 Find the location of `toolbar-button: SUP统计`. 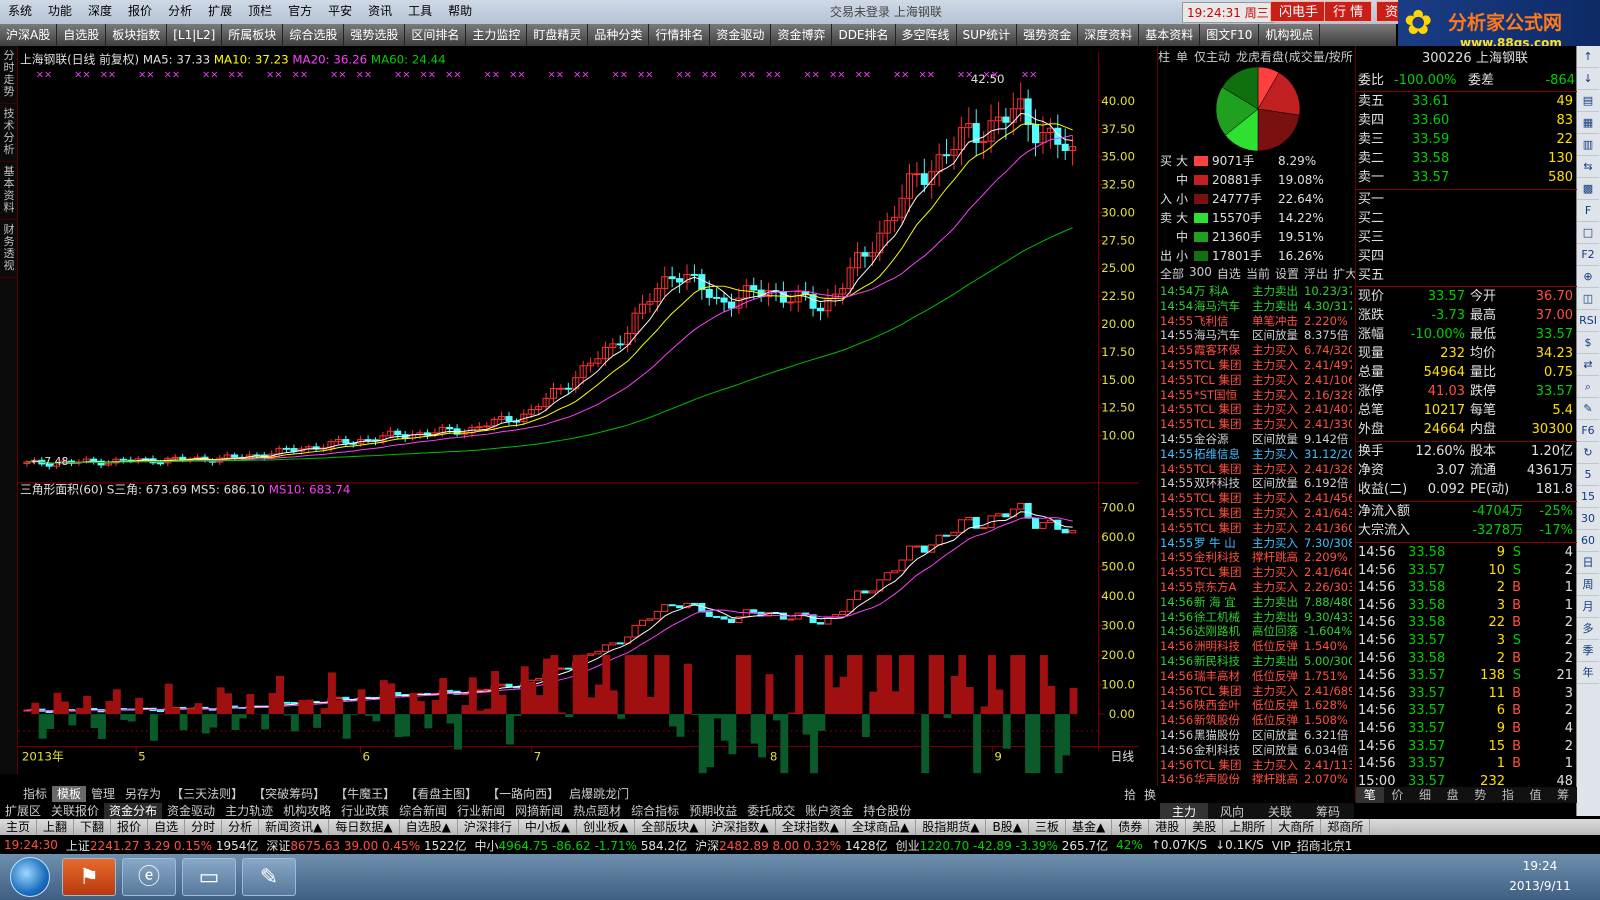

toolbar-button: SUP统计 is located at coordinates (987, 35).